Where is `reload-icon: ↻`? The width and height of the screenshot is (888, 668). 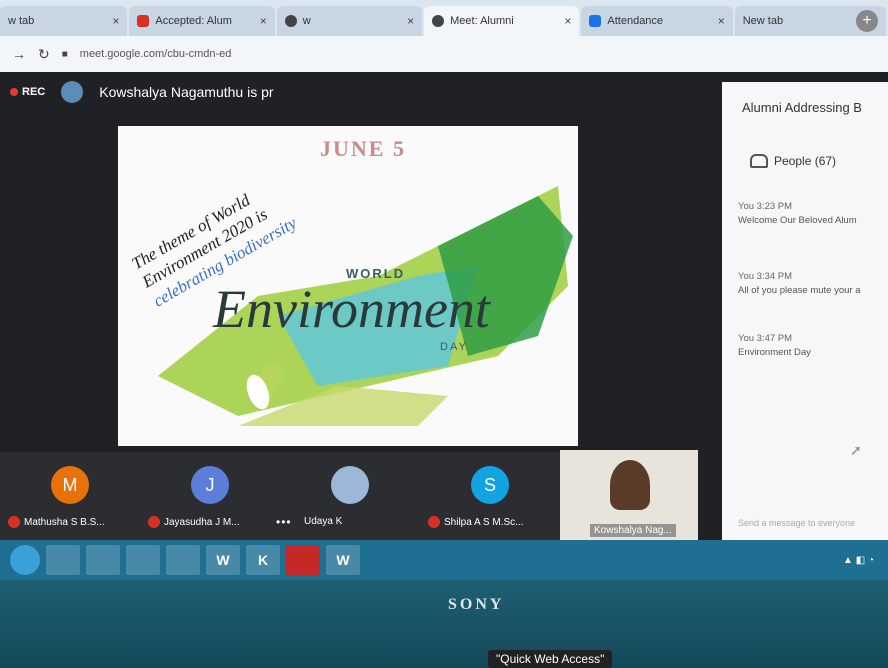 reload-icon: ↻ is located at coordinates (44, 54).